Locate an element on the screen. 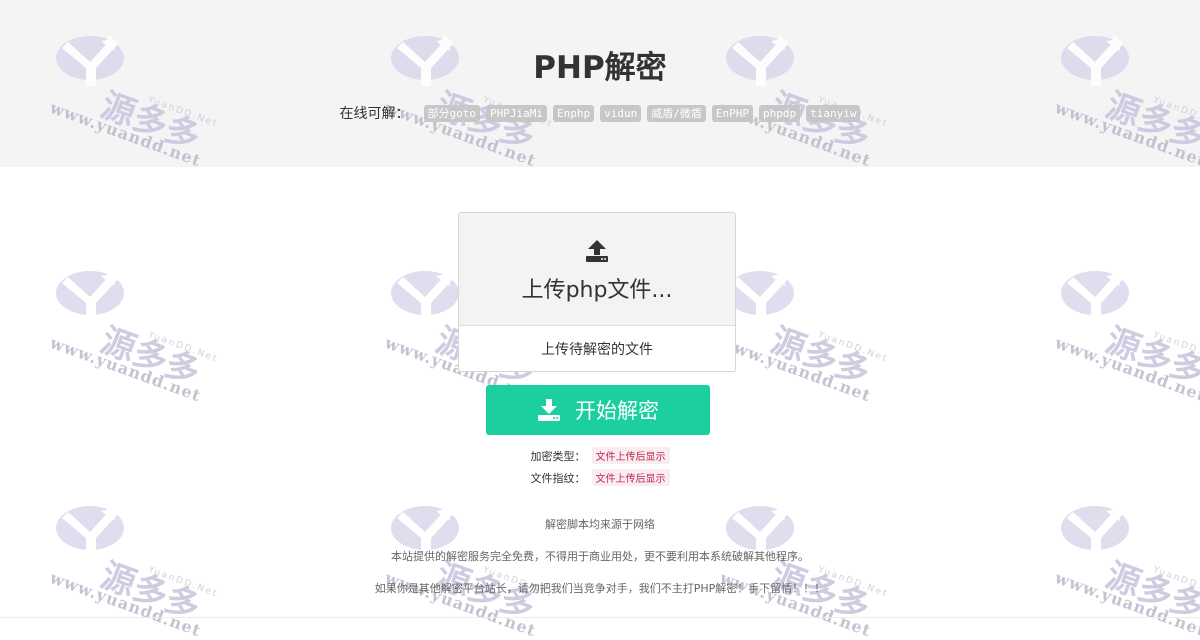 The height and width of the screenshot is (640, 1200). encryption-type-row: 加密类型： 文件上传后显示 is located at coordinates (600, 455).